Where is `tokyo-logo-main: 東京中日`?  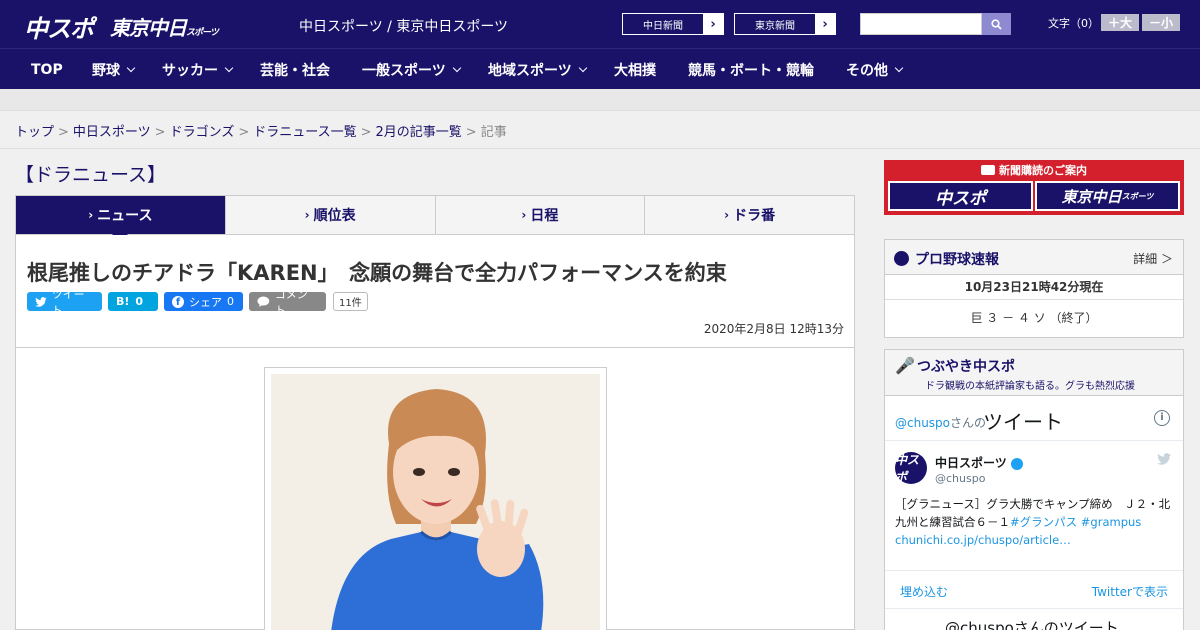 tokyo-logo-main: 東京中日 is located at coordinates (148, 28).